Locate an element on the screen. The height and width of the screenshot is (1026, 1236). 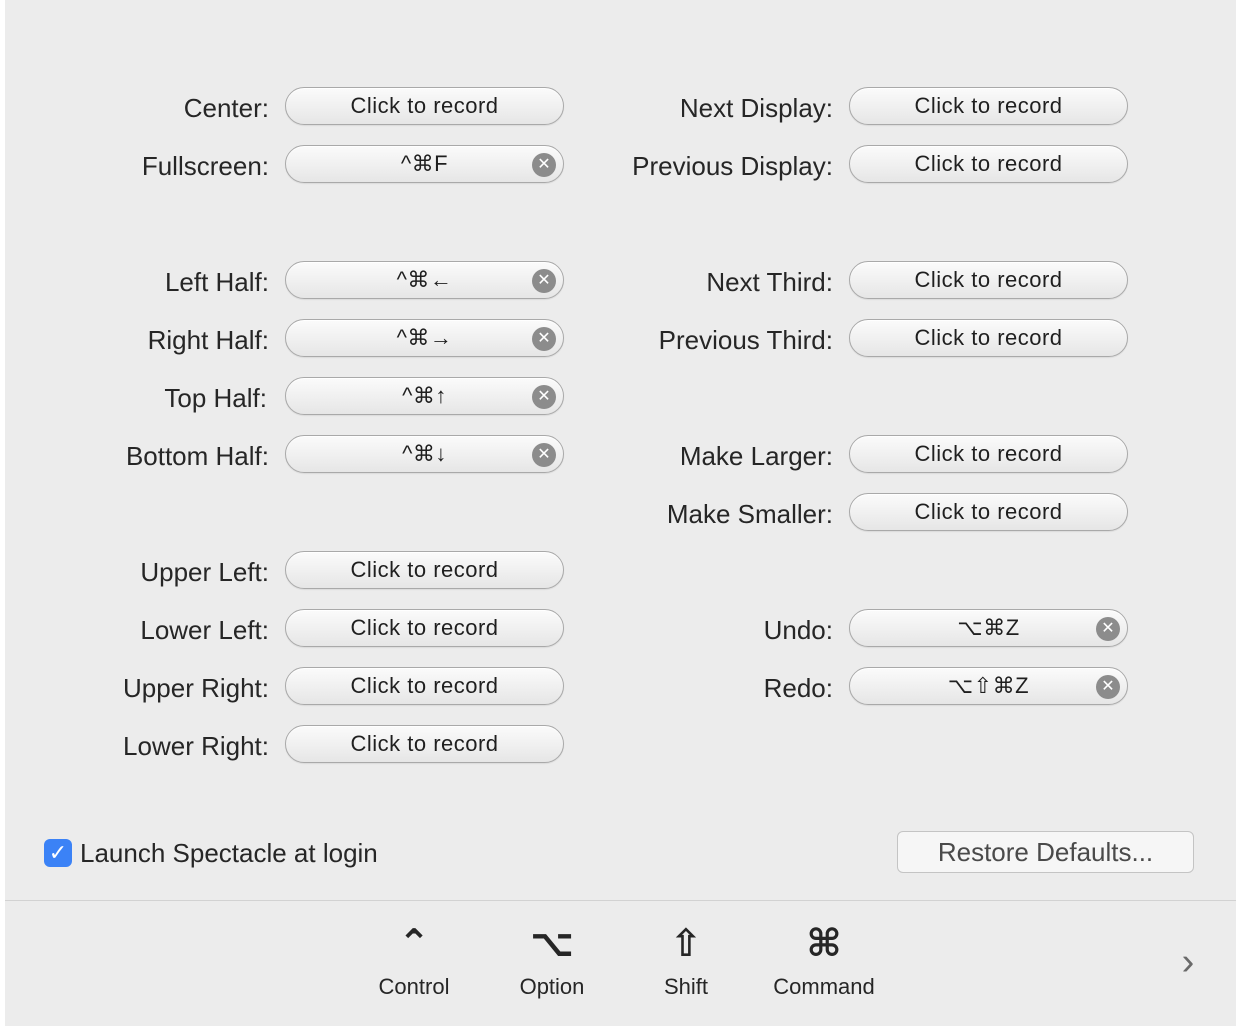
lower-left-label: Lower Left: is located at coordinates (204, 630).